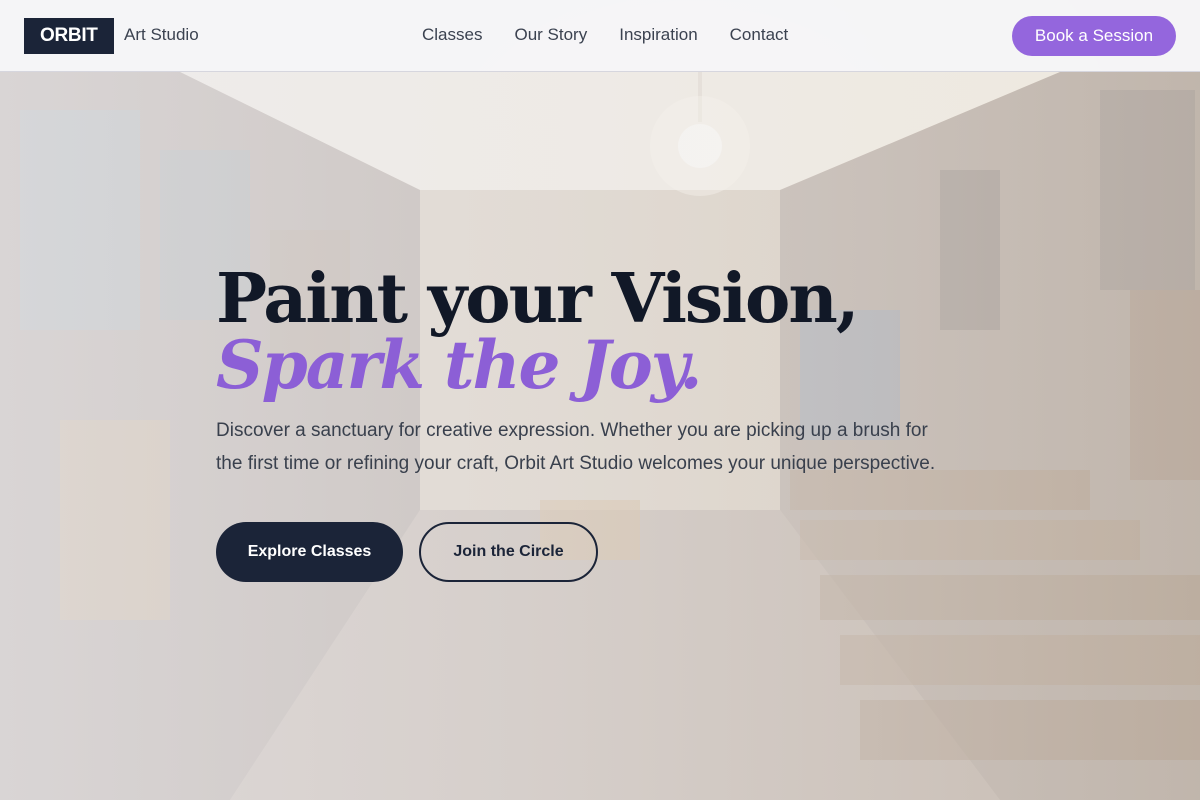 The width and height of the screenshot is (1200, 800). What do you see at coordinates (69, 36) in the screenshot?
I see `logo: ORBIT` at bounding box center [69, 36].